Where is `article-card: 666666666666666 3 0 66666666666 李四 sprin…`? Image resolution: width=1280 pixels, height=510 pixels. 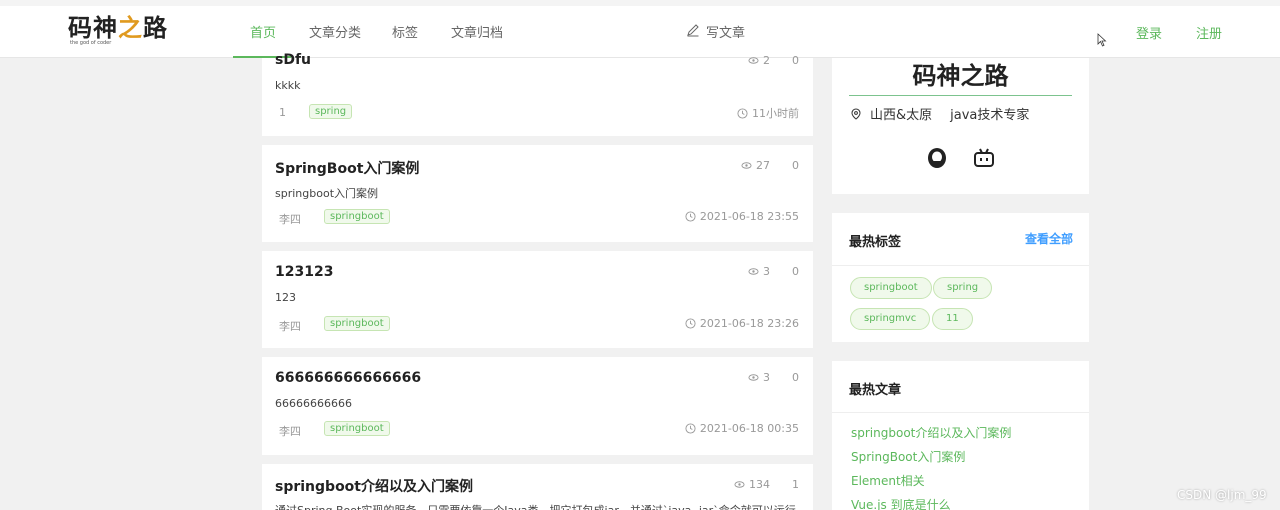 article-card: 666666666666666 3 0 66666666666 李四 sprin… is located at coordinates (537, 406).